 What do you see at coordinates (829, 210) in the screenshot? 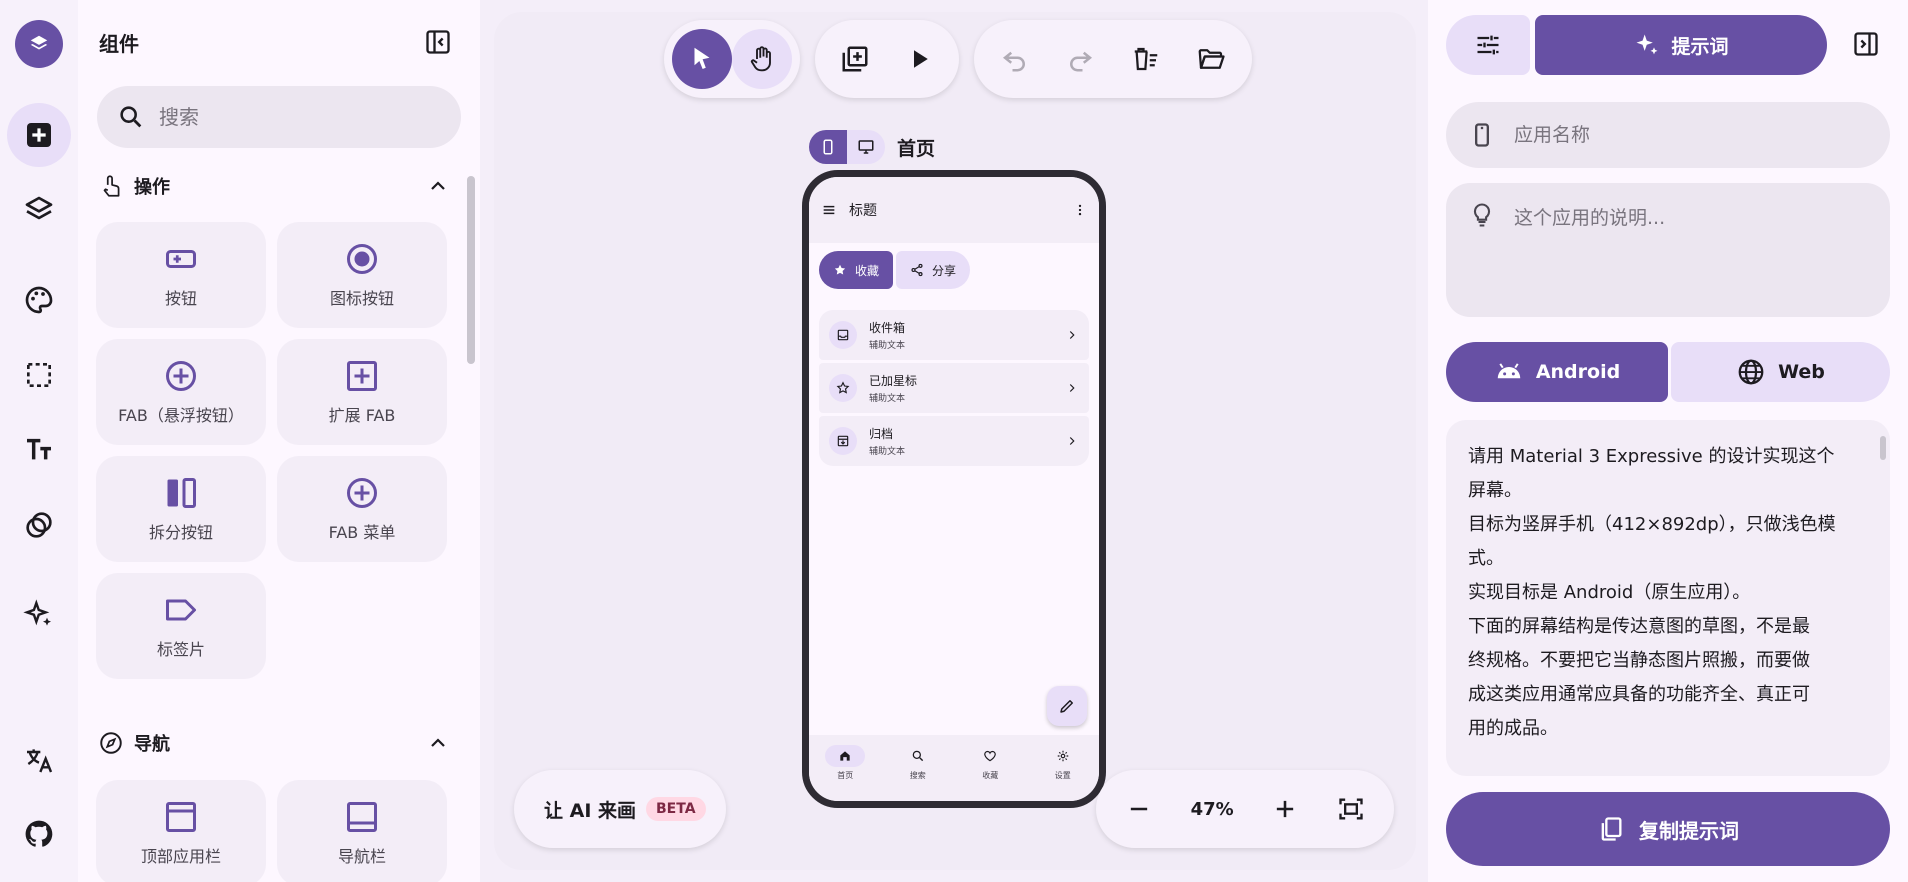
I see `menu-icon` at bounding box center [829, 210].